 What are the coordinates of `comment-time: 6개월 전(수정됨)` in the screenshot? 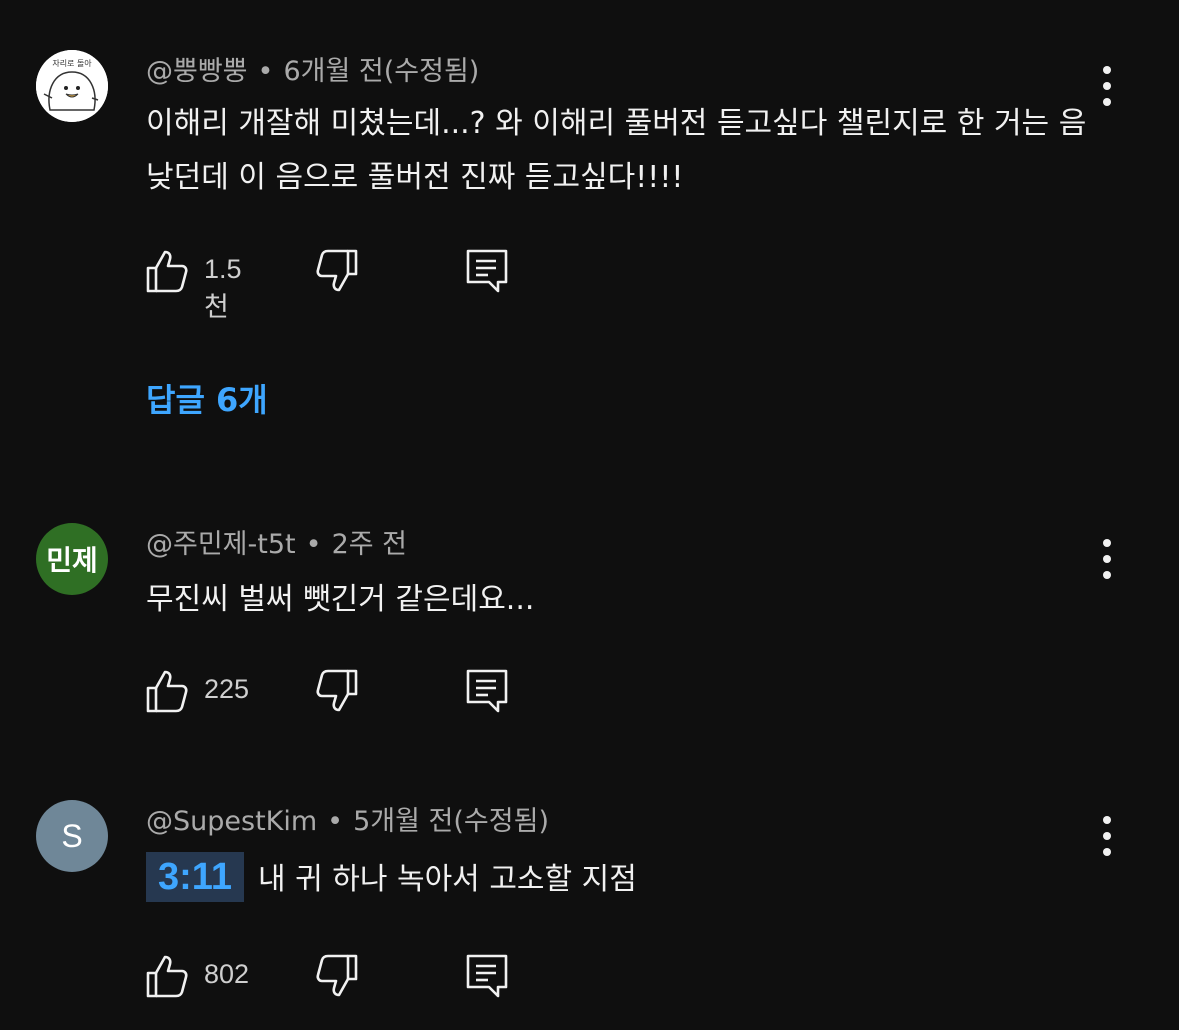 It's located at (381, 71).